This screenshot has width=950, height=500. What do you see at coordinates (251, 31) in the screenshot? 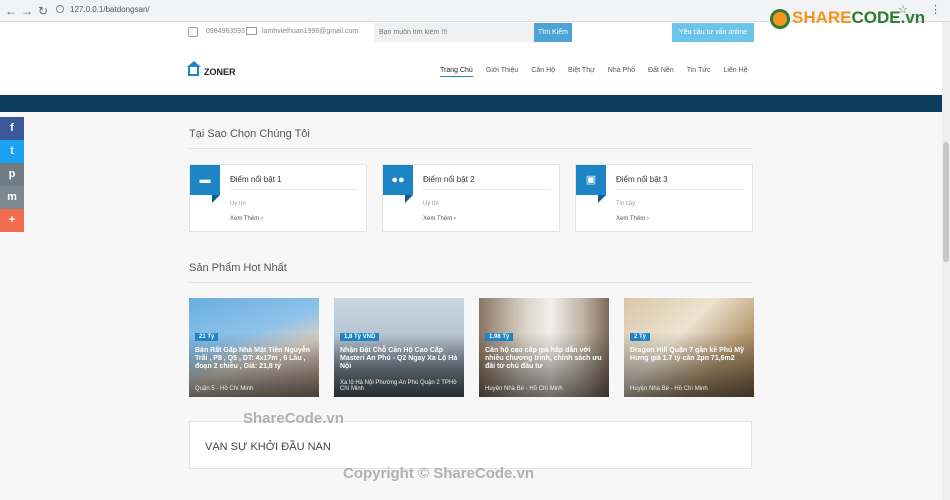
I see `envelope-icon` at bounding box center [251, 31].